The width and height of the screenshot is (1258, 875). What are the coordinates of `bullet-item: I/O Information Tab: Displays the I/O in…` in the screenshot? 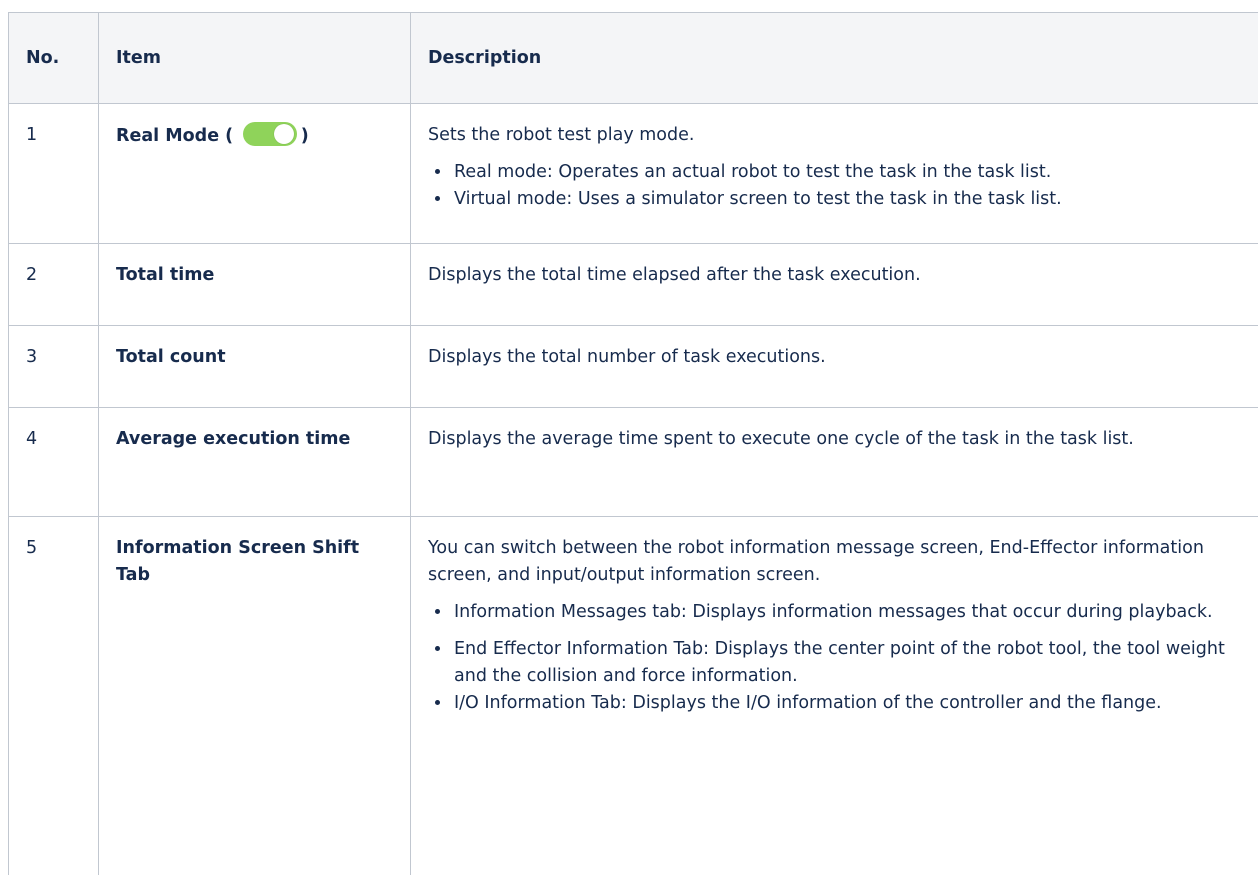 It's located at (854, 703).